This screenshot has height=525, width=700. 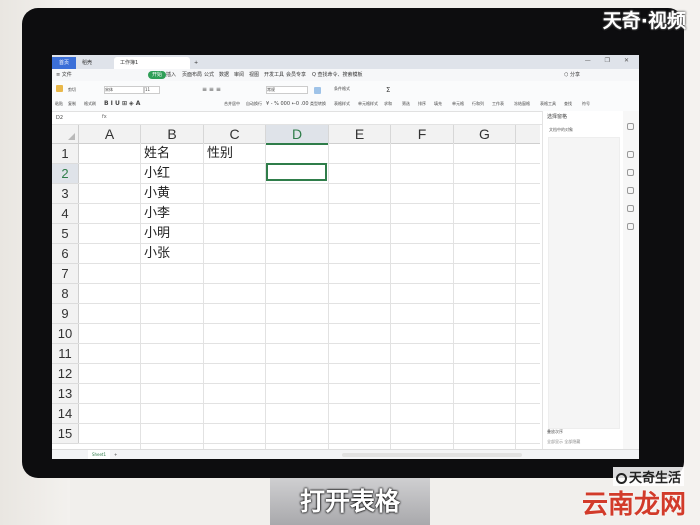 I want to click on row-header-14: 14, so click(x=65, y=414).